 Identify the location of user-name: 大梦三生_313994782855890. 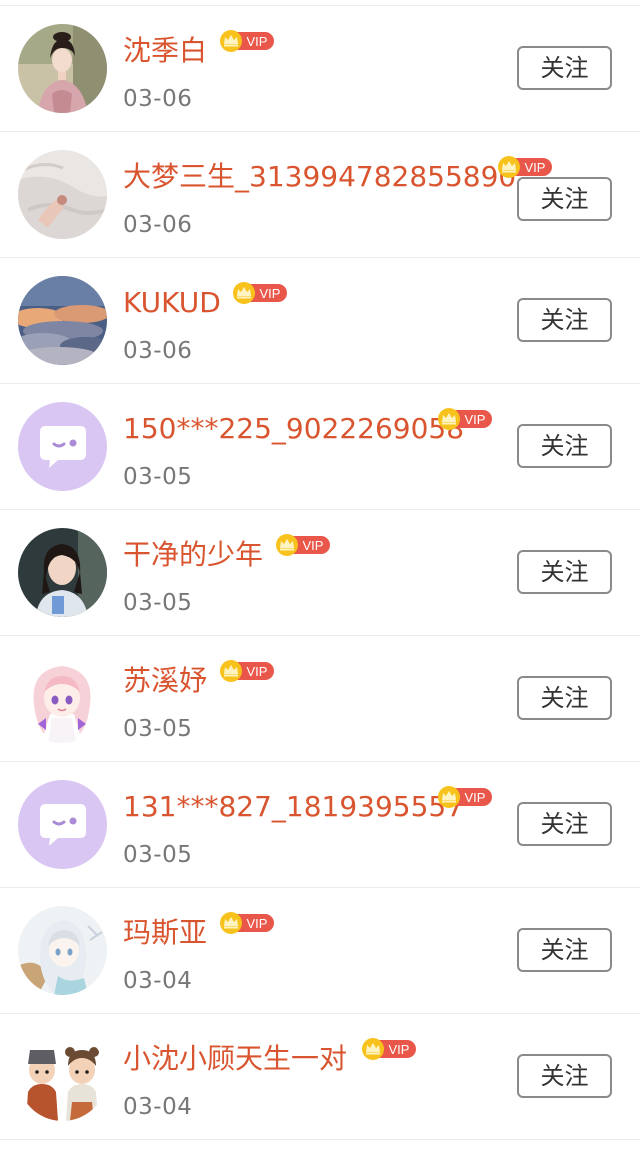
(319, 177).